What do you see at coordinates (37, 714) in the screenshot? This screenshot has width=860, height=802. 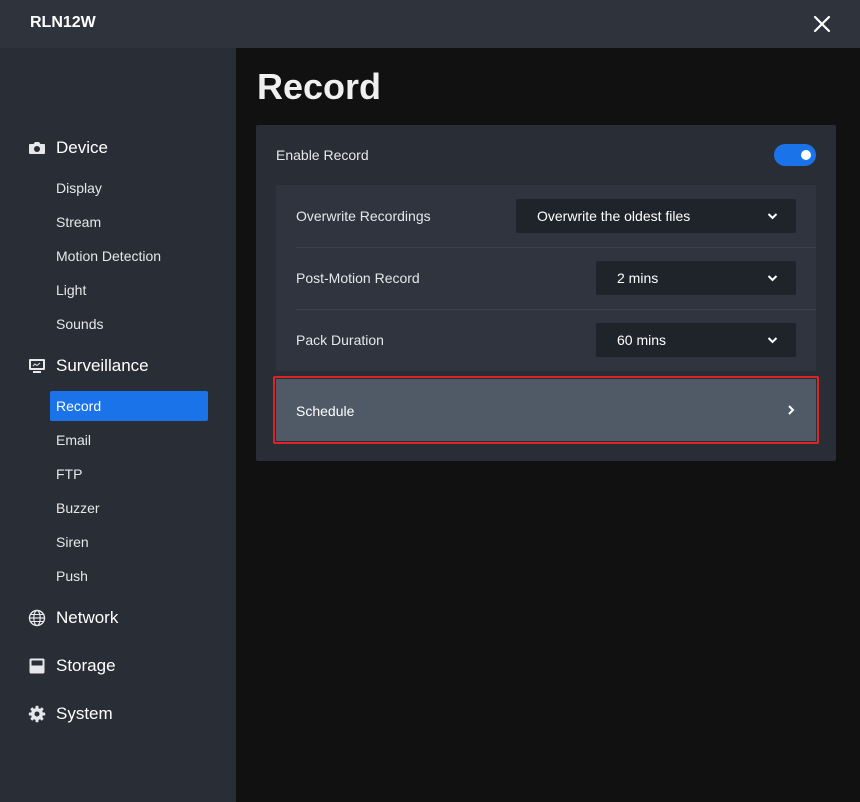 I see `gear-icon` at bounding box center [37, 714].